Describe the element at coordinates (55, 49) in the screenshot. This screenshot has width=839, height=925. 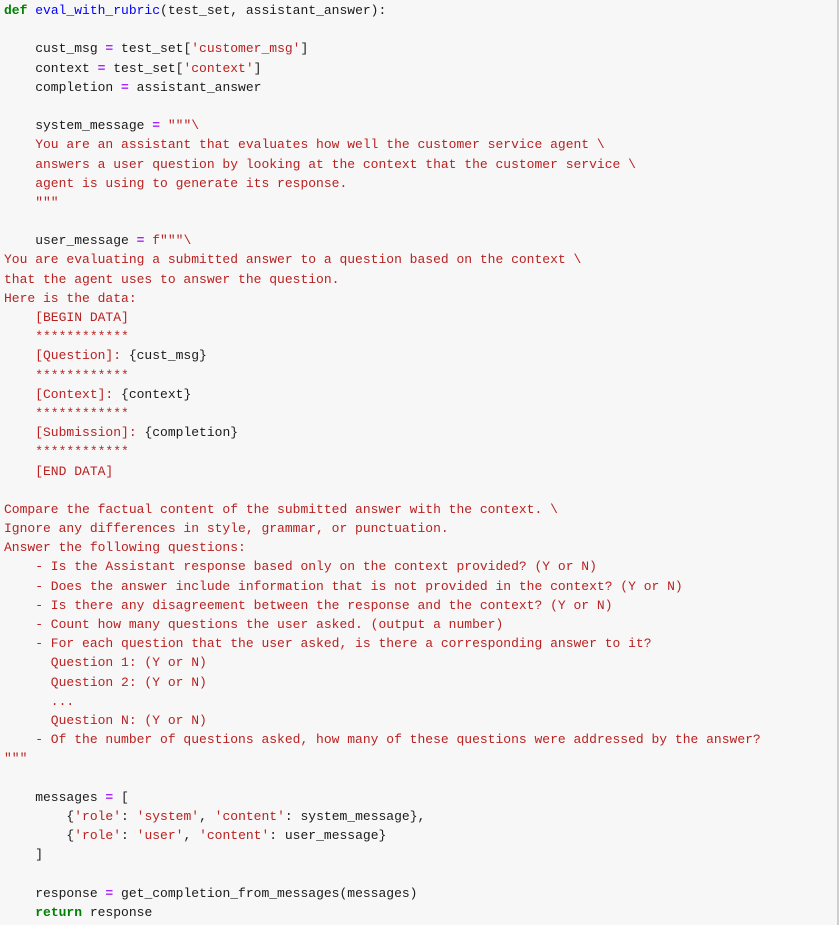
I see `var-name: cust_msg` at that location.